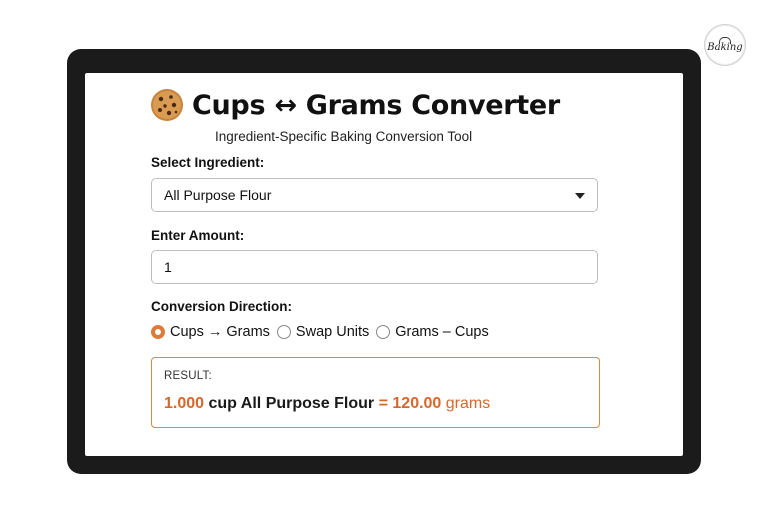 The width and height of the screenshot is (768, 512). I want to click on result-amount: 1.000, so click(184, 403).